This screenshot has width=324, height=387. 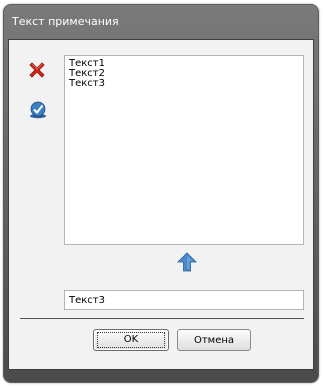 What do you see at coordinates (214, 340) in the screenshot?
I see `cancel-button: Отмена` at bounding box center [214, 340].